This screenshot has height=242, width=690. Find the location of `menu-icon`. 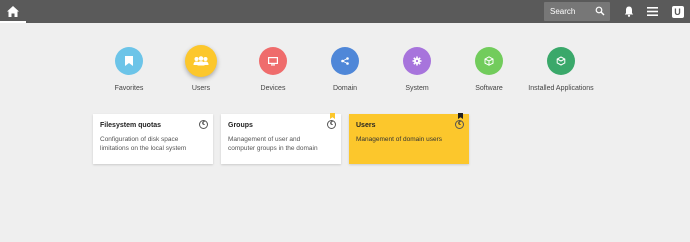

menu-icon is located at coordinates (652, 11).